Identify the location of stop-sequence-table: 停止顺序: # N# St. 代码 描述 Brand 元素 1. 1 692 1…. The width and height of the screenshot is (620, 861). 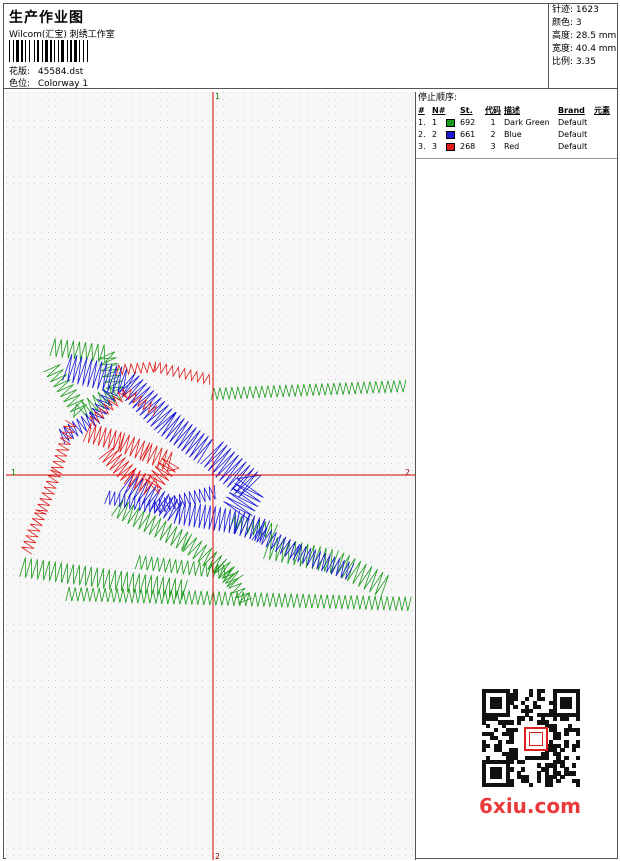
(516, 122).